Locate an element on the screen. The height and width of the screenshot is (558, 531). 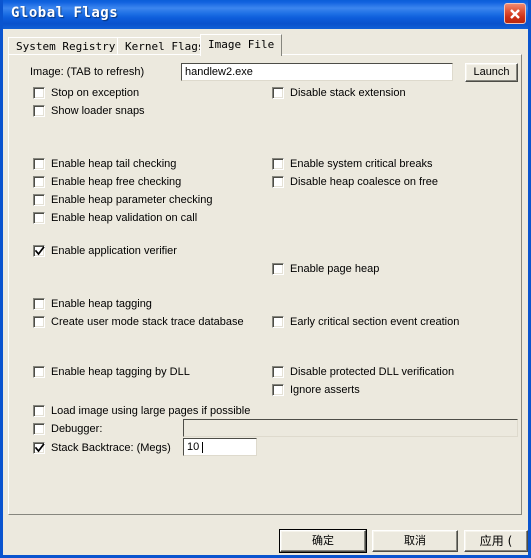
debugger-input is located at coordinates (350, 428).